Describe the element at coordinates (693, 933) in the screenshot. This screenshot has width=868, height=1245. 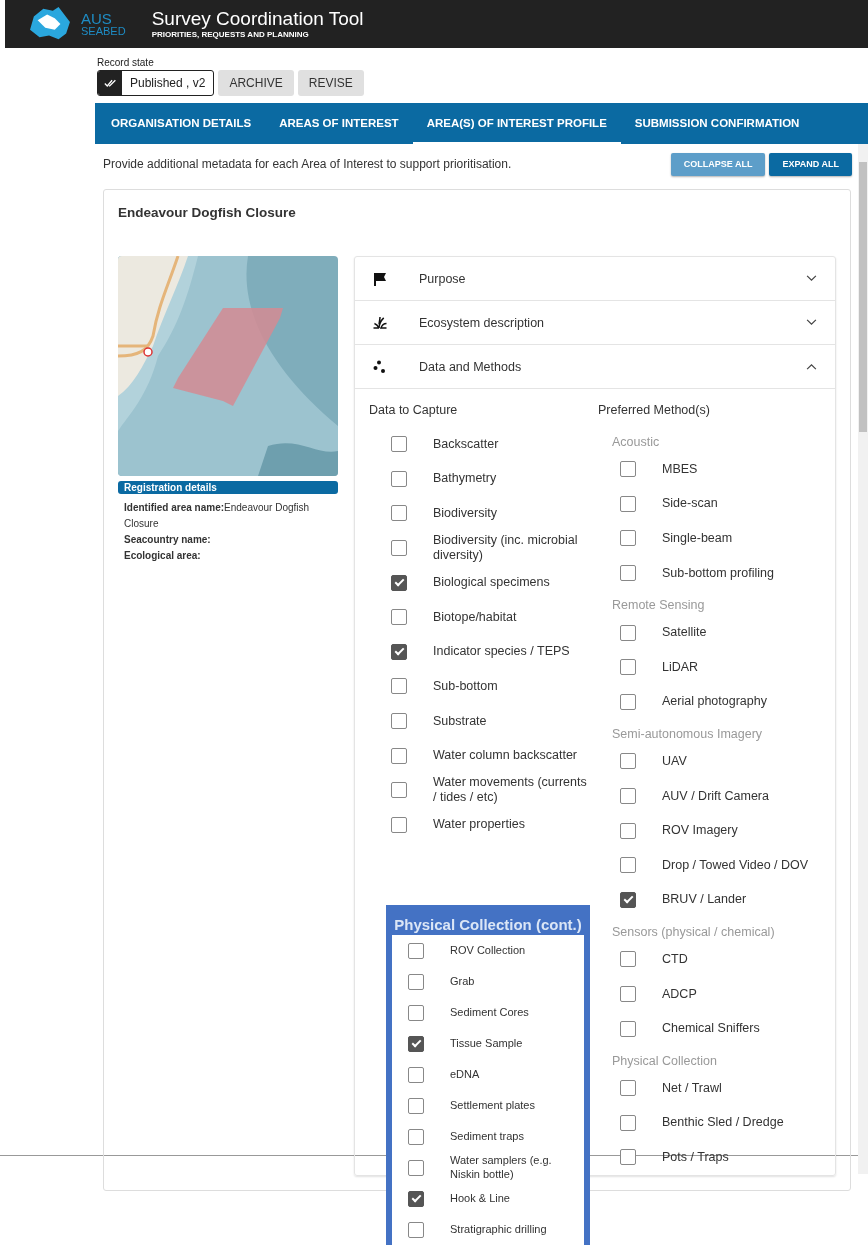
I see `group-heading: Sensors (physical / chemical)` at that location.